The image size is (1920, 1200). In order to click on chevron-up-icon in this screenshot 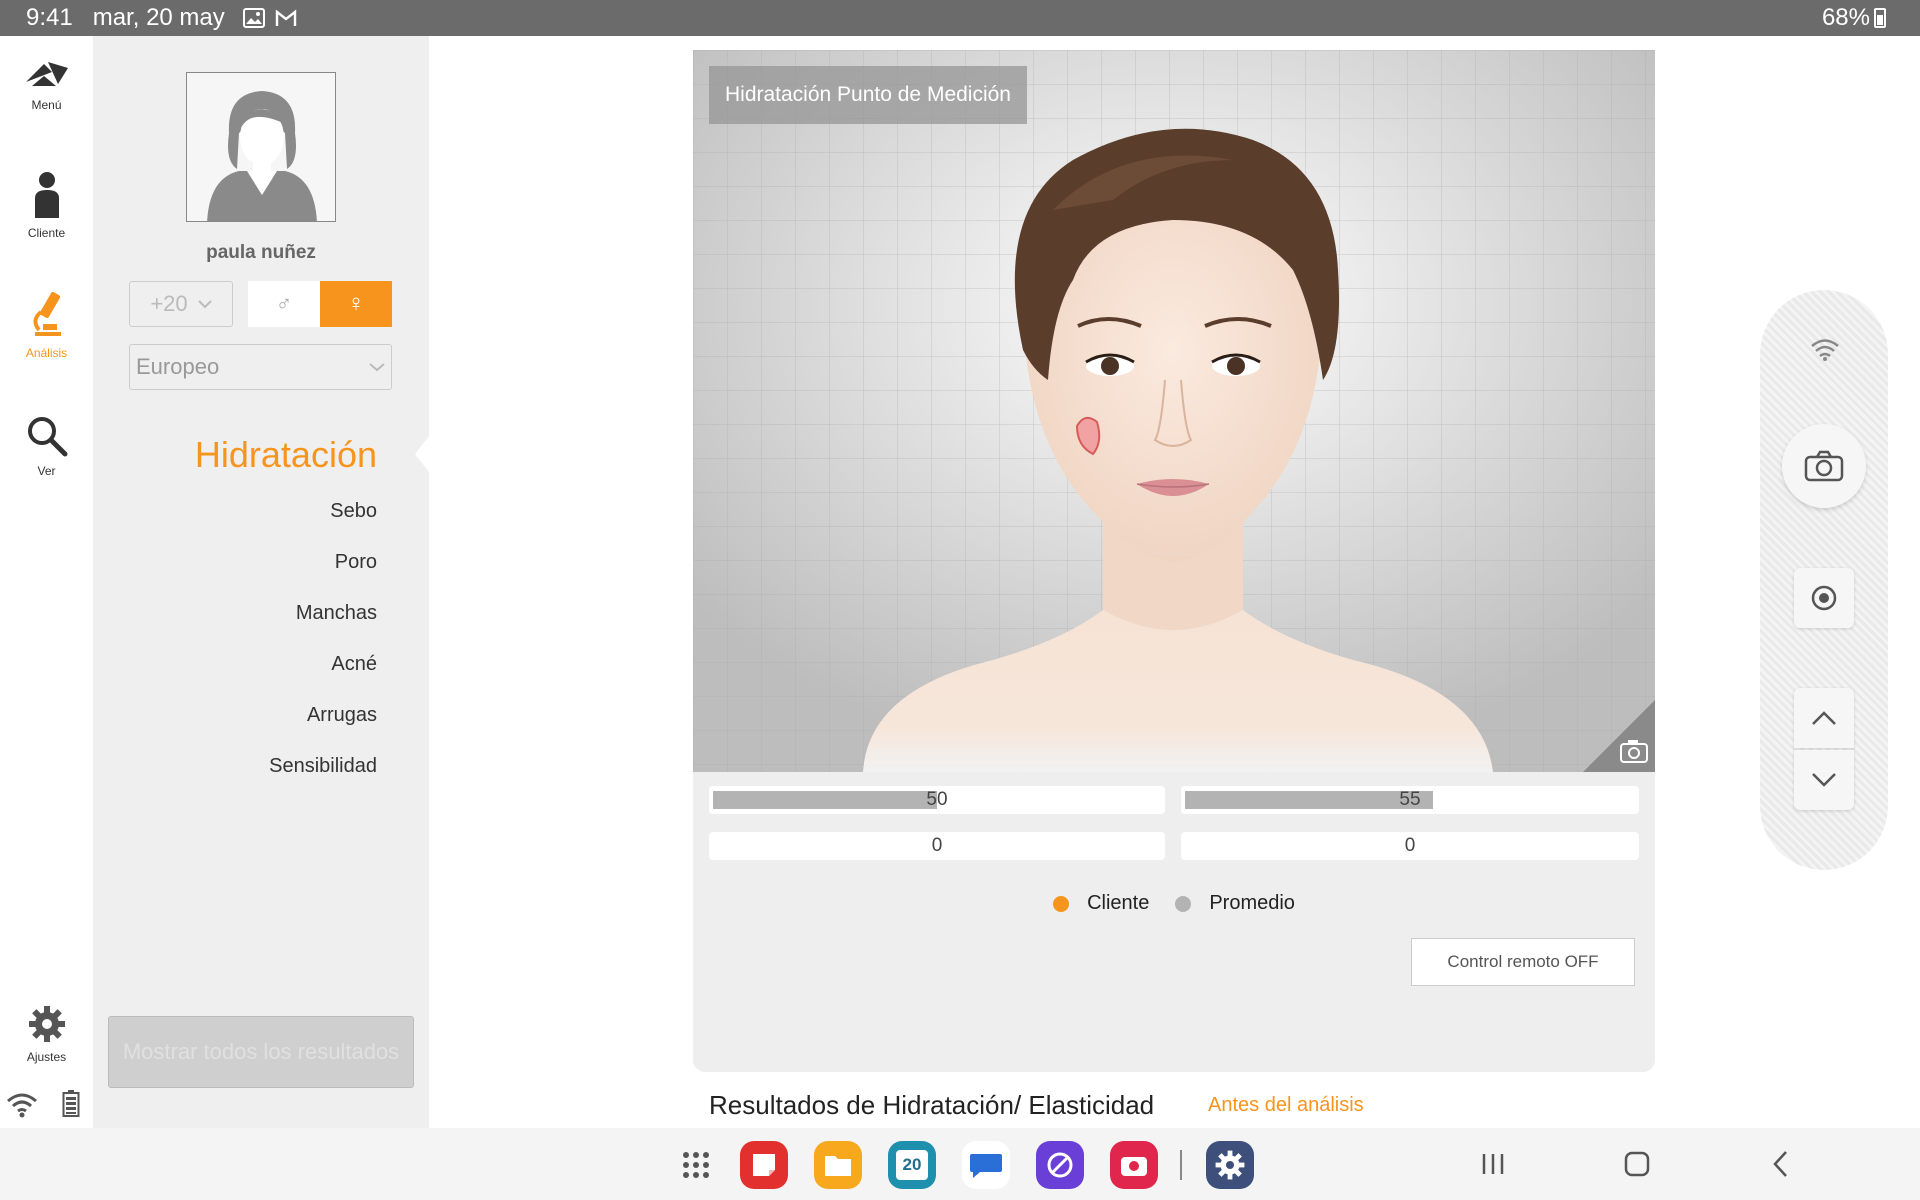, I will do `click(1824, 718)`.